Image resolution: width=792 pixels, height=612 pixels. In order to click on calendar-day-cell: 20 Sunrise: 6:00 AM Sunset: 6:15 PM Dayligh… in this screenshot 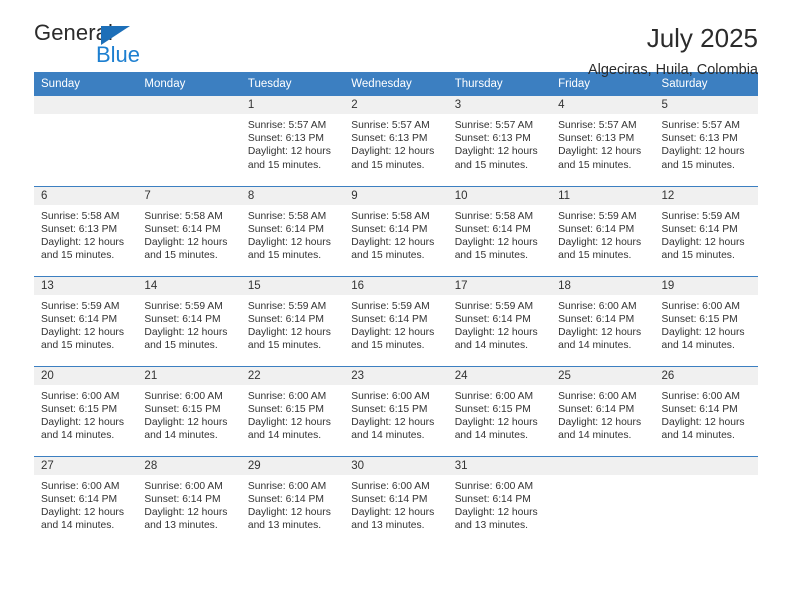, I will do `click(86, 410)`.